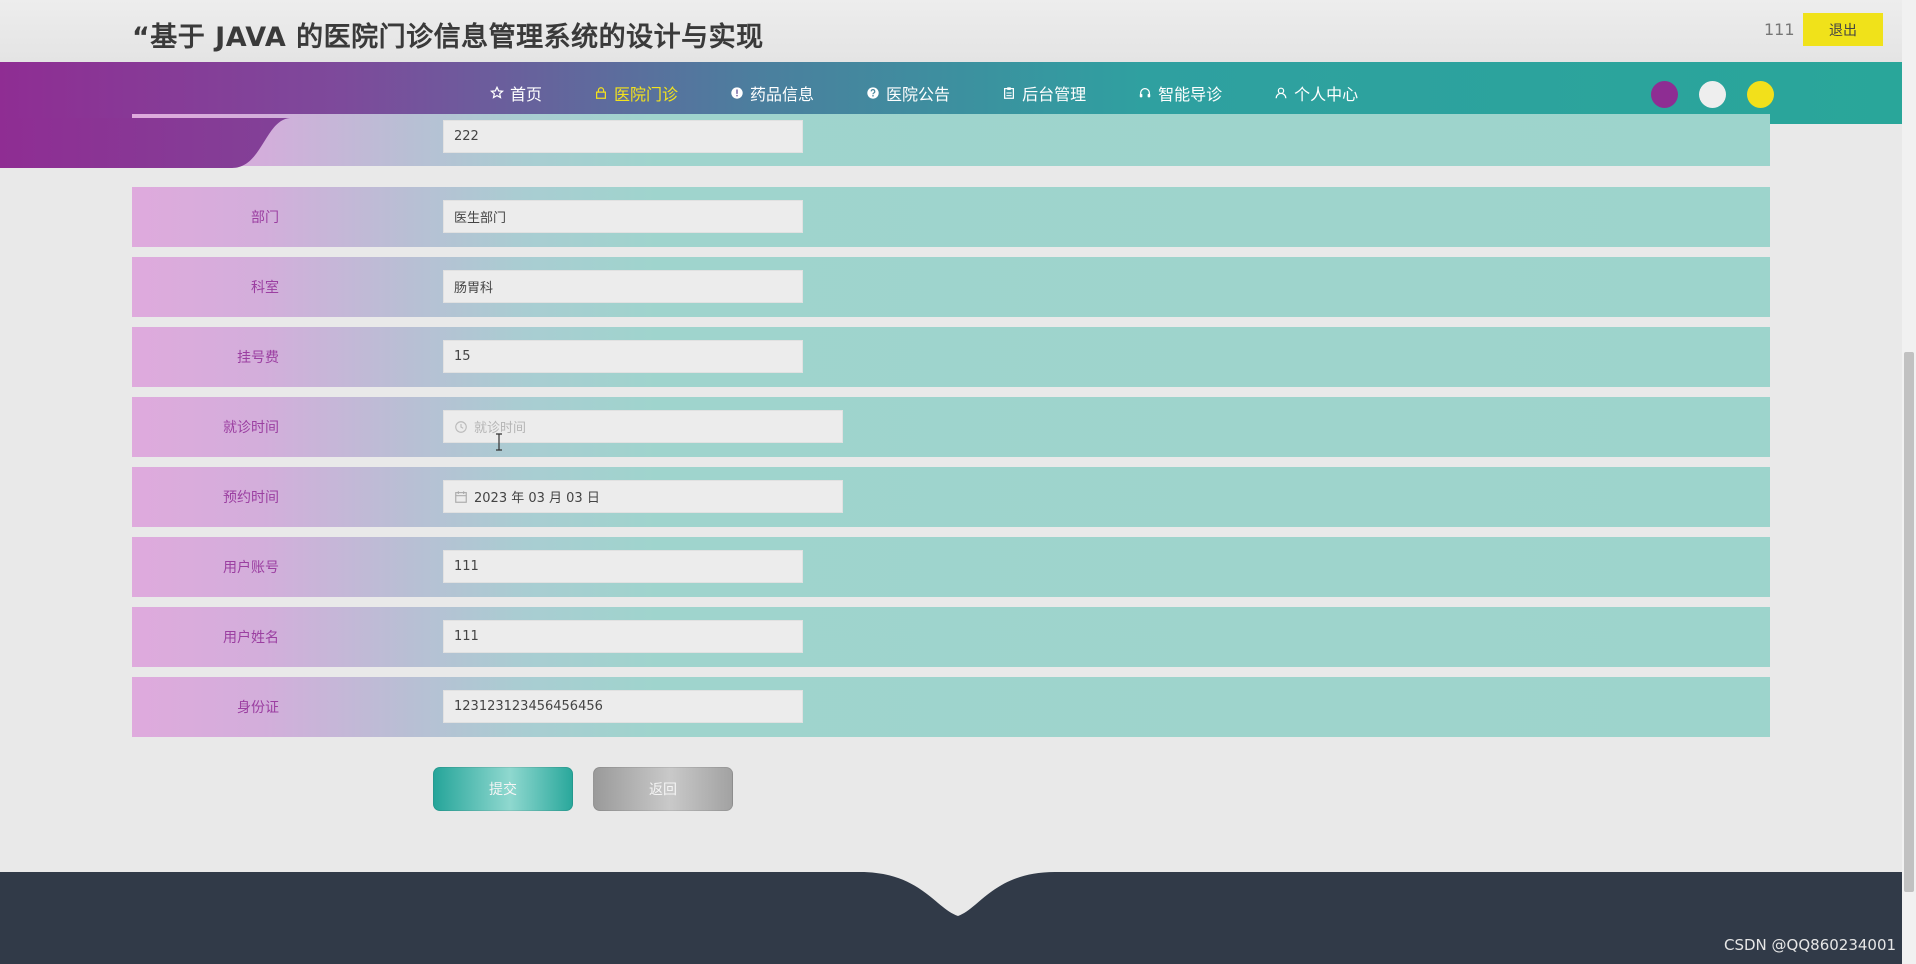 The height and width of the screenshot is (964, 1916). What do you see at coordinates (782, 94) in the screenshot?
I see `nav-item-label: 药品信息` at bounding box center [782, 94].